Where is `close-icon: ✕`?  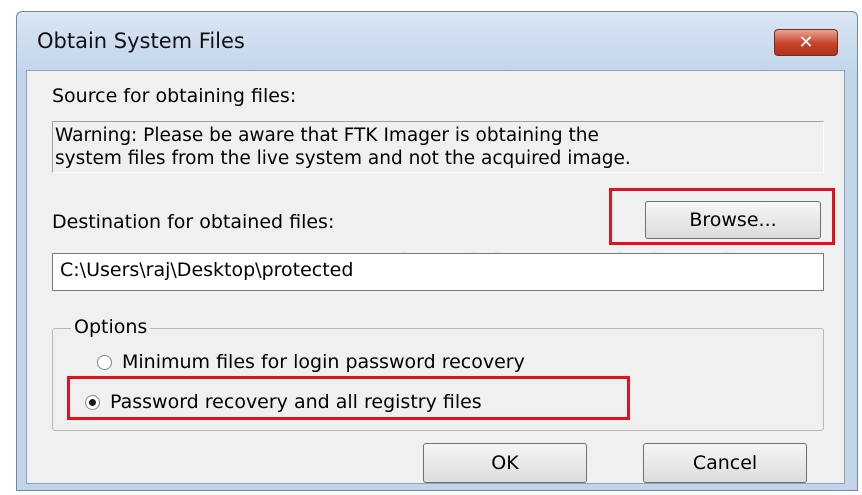
close-icon: ✕ is located at coordinates (806, 42).